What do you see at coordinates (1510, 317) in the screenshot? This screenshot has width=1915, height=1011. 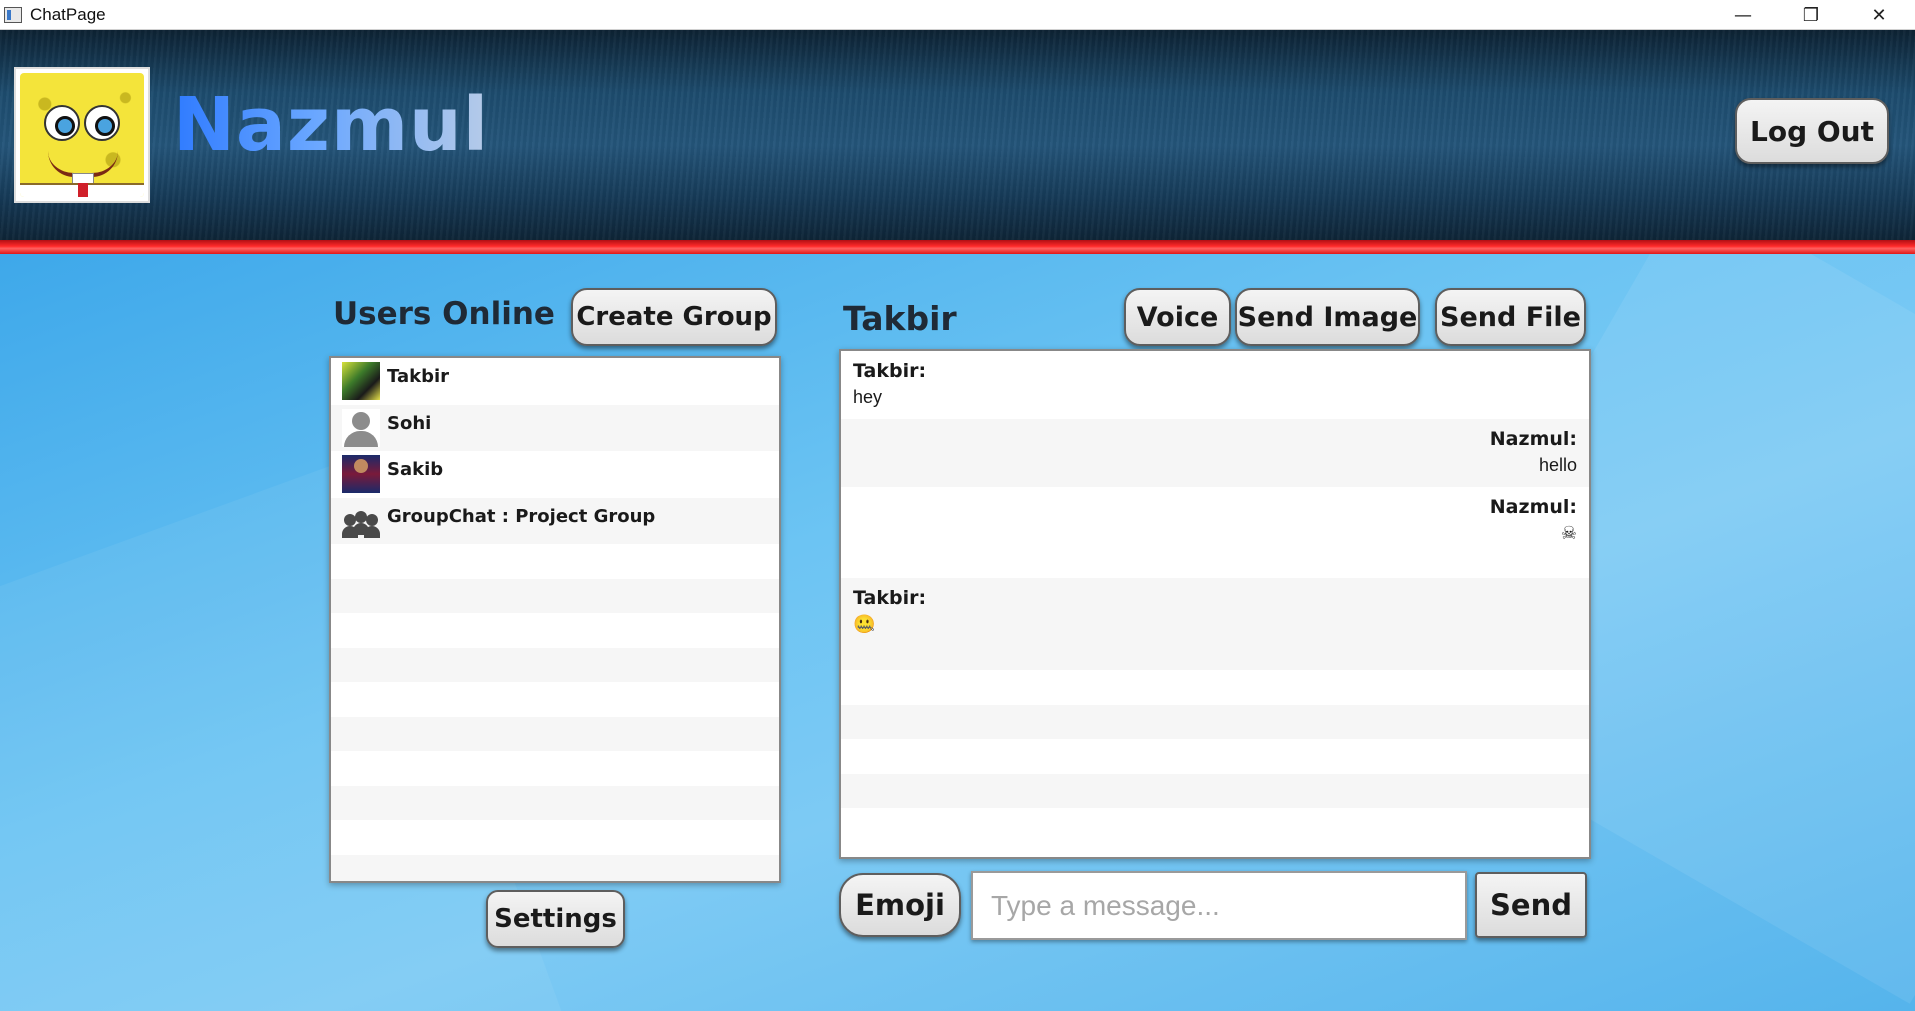 I see `send-file-button: Send File` at bounding box center [1510, 317].